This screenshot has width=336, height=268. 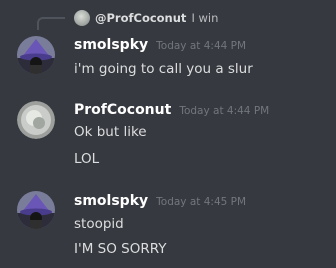 I want to click on reply-mention: @ProfCoconut, so click(x=140, y=18).